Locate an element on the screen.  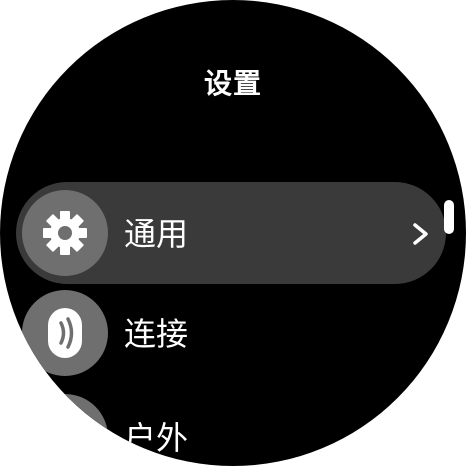
menu-item-label: 通用 is located at coordinates (156, 234).